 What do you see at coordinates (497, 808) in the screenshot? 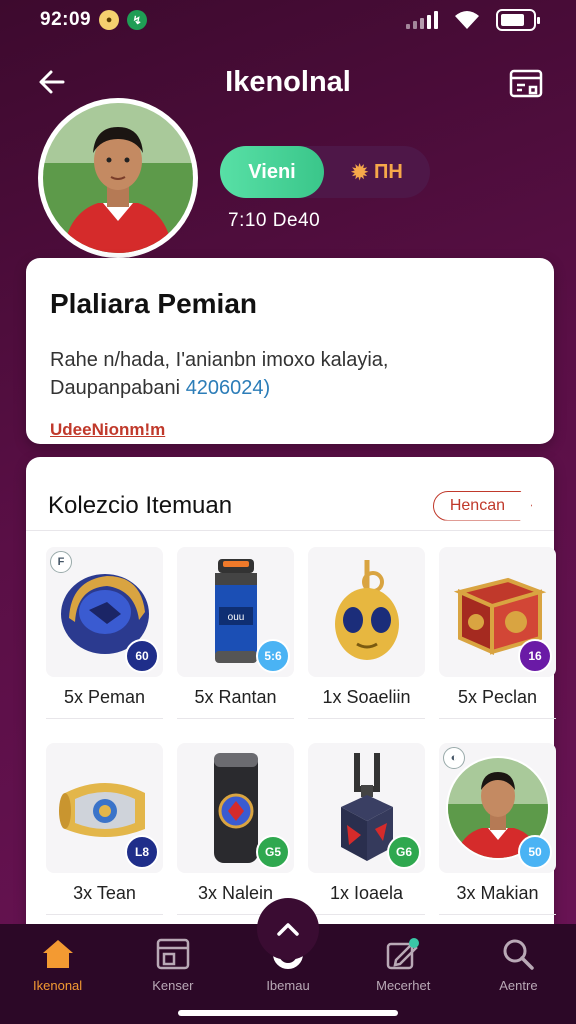
I see `item-tile: ◐ 50` at bounding box center [497, 808].